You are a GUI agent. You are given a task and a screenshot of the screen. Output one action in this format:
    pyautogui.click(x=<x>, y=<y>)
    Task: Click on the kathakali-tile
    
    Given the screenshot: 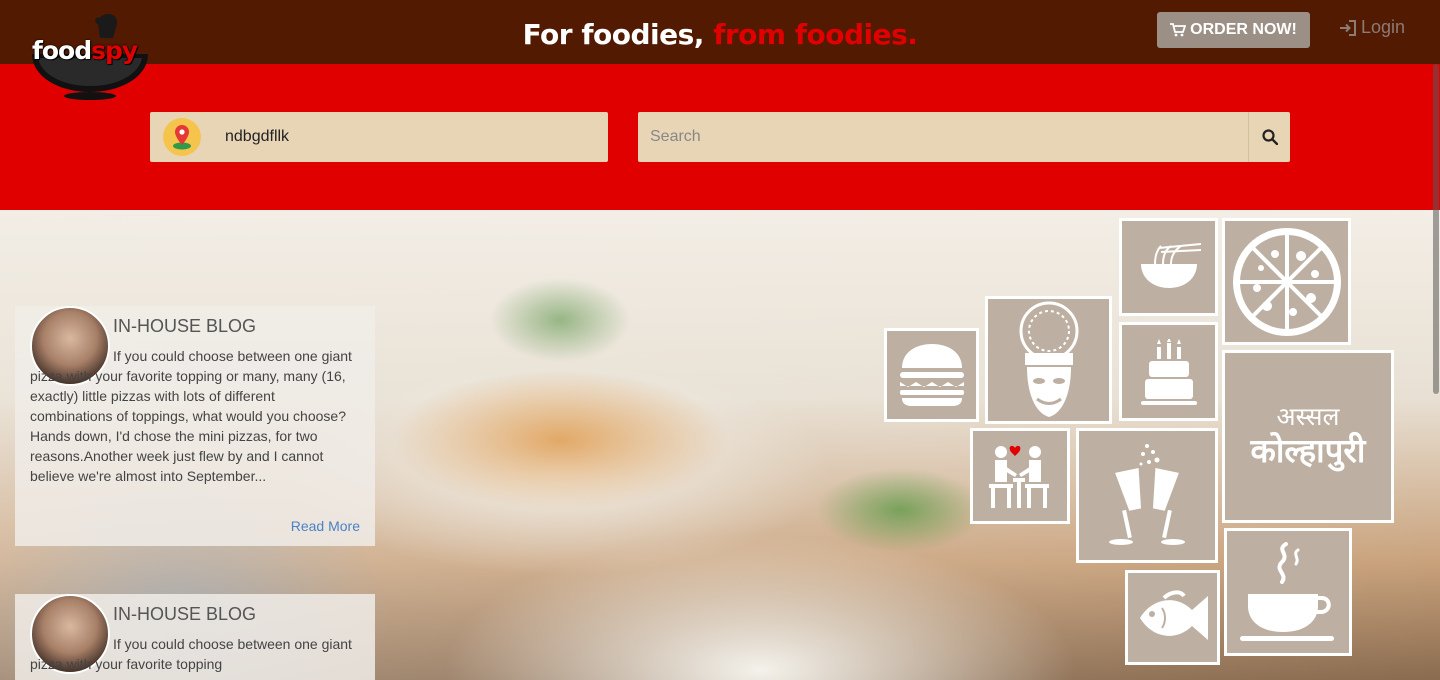 What is the action you would take?
    pyautogui.click(x=1048, y=360)
    